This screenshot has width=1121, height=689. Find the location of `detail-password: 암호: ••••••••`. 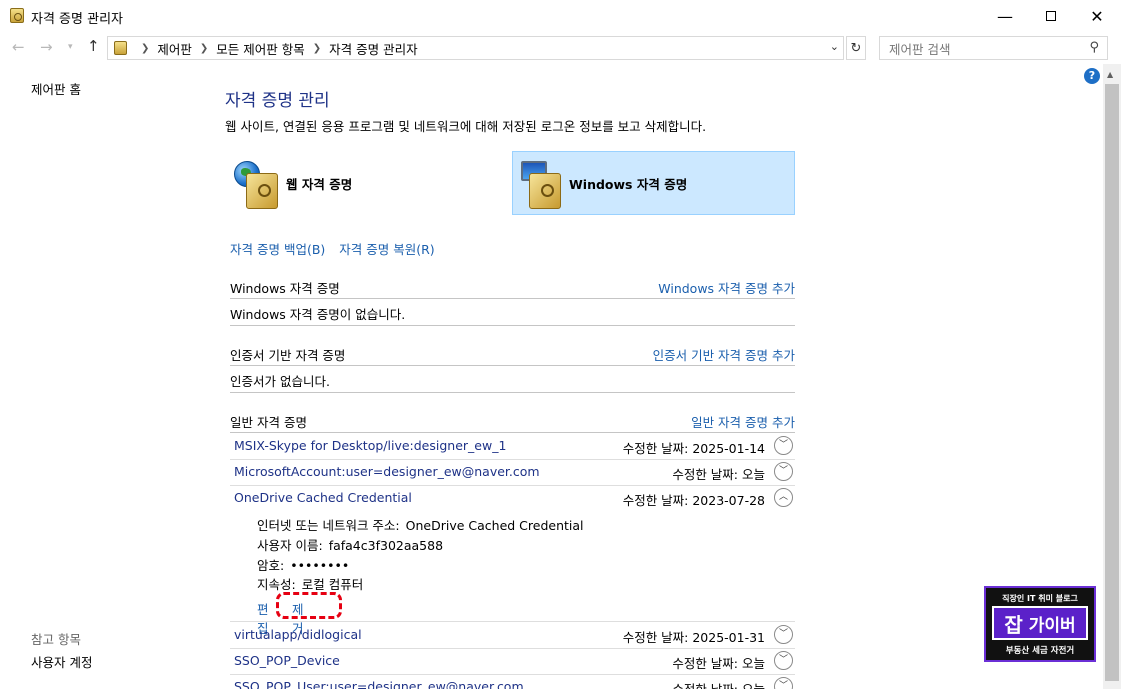

detail-password: 암호: •••••••• is located at coordinates (303, 564).